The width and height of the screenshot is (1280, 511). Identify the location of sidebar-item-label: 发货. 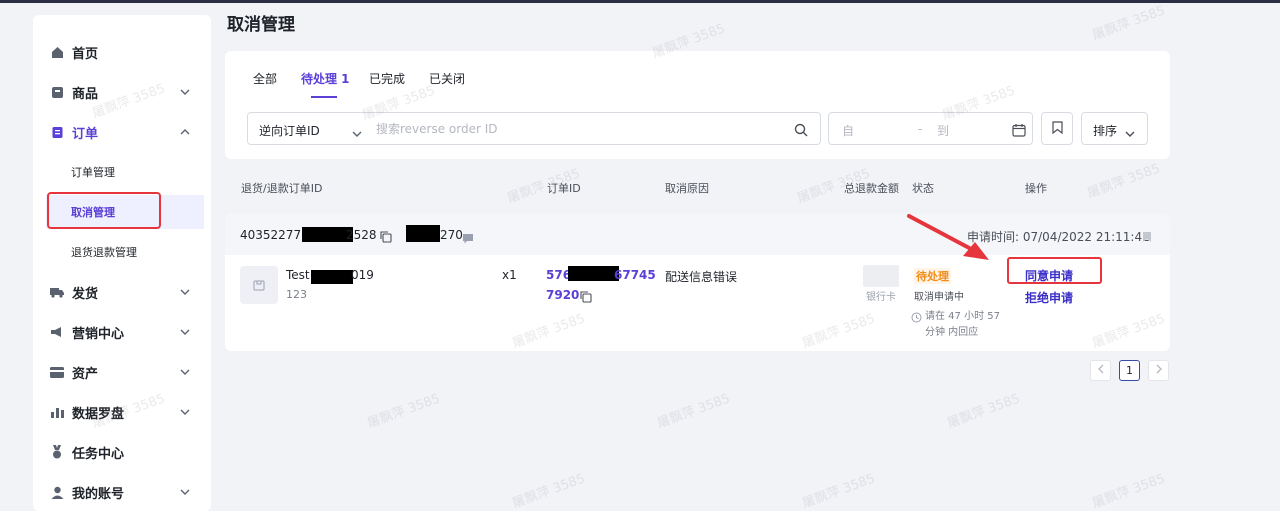
(85, 294).